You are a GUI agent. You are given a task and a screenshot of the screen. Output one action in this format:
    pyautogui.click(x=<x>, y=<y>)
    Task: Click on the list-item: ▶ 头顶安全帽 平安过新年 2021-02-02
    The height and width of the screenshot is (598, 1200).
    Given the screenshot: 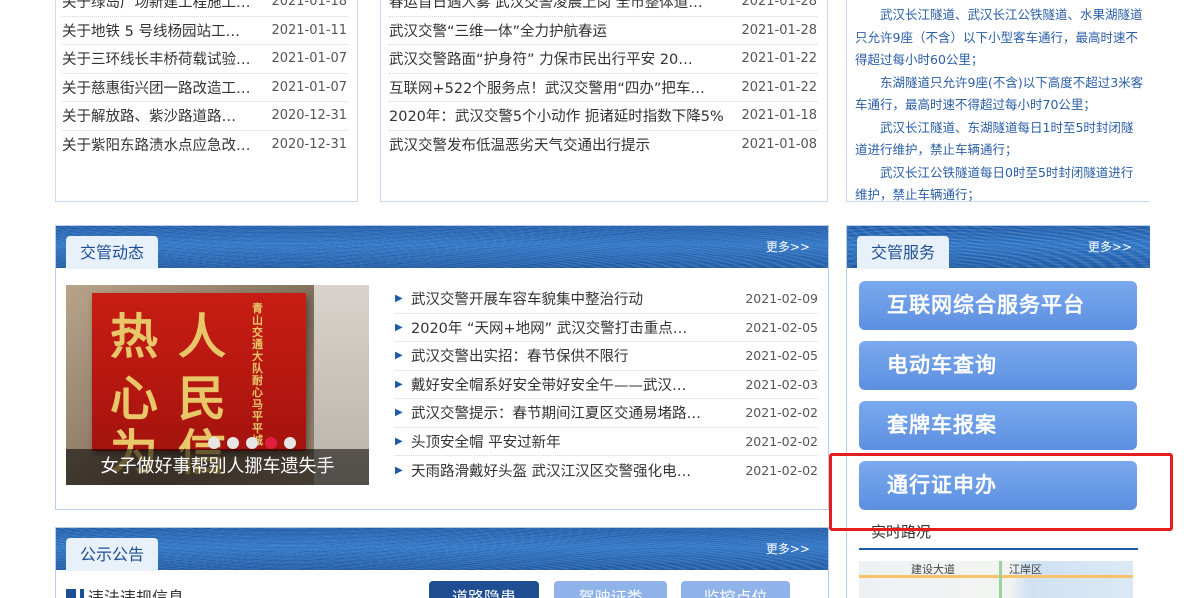 What is the action you would take?
    pyautogui.click(x=606, y=442)
    